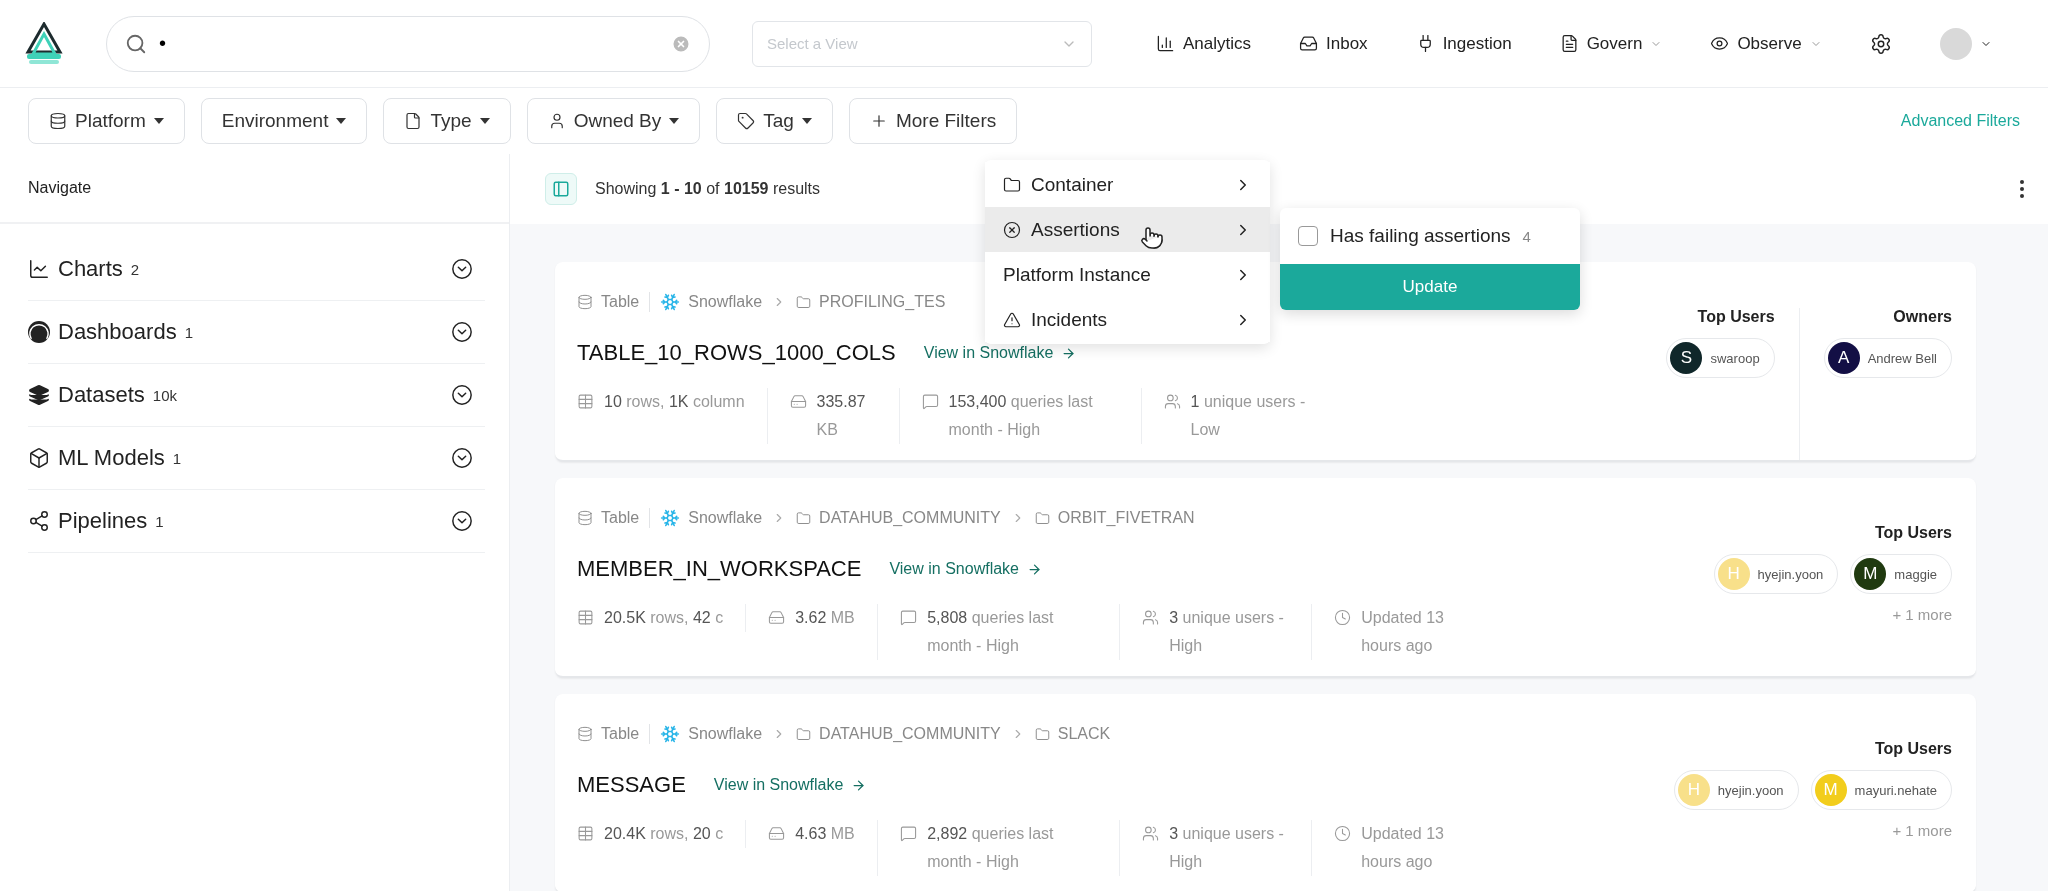  Describe the element at coordinates (1790, 574) in the screenshot. I see `user-name: hyejin.yoon` at that location.